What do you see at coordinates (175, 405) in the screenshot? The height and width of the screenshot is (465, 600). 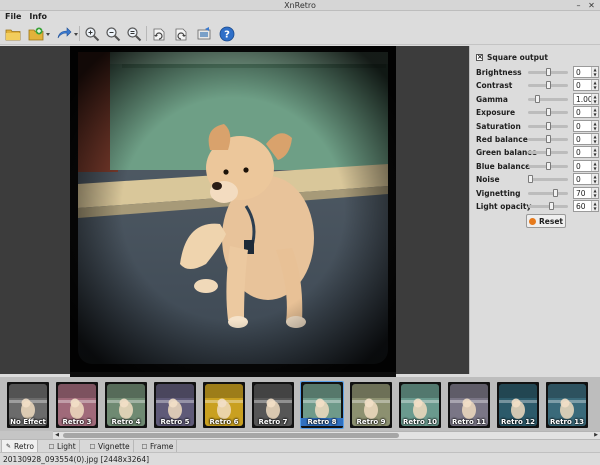 I see `effect-thumbnail: Retro 5` at bounding box center [175, 405].